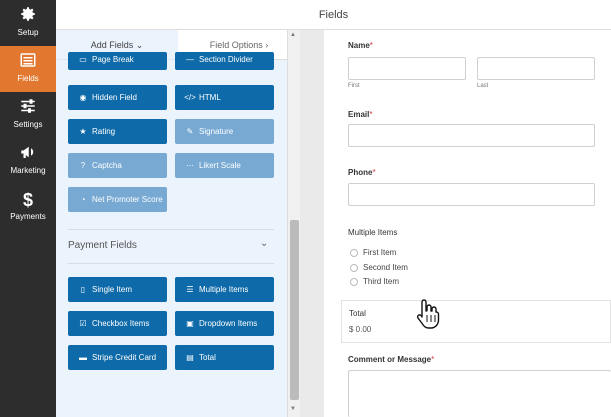 The image size is (611, 417). Describe the element at coordinates (373, 252) in the screenshot. I see `radio-option: First Item` at that location.